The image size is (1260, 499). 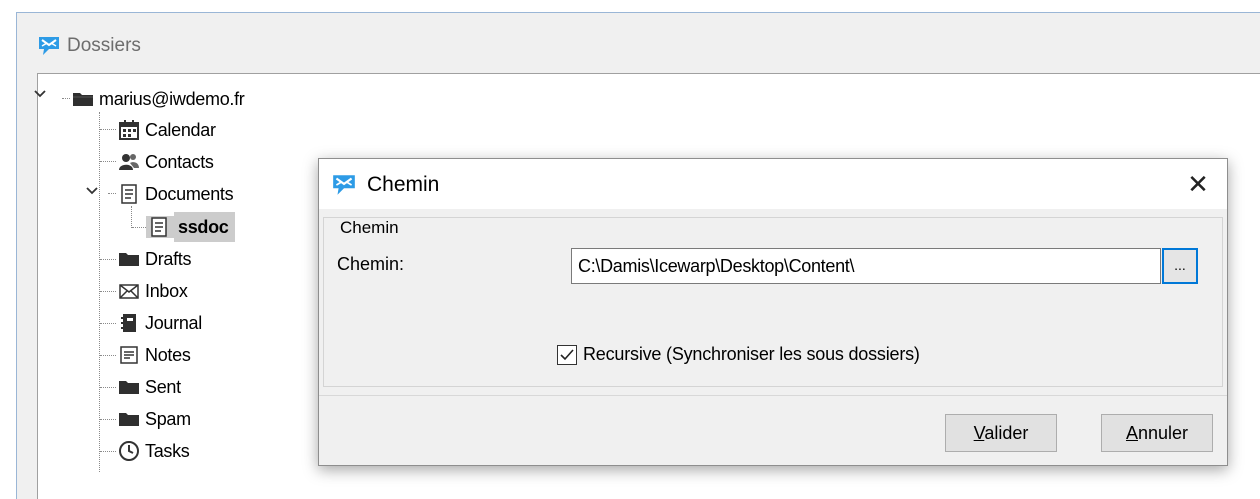 What do you see at coordinates (172, 99) in the screenshot?
I see `tree-root-label: marius@iwdemo.fr` at bounding box center [172, 99].